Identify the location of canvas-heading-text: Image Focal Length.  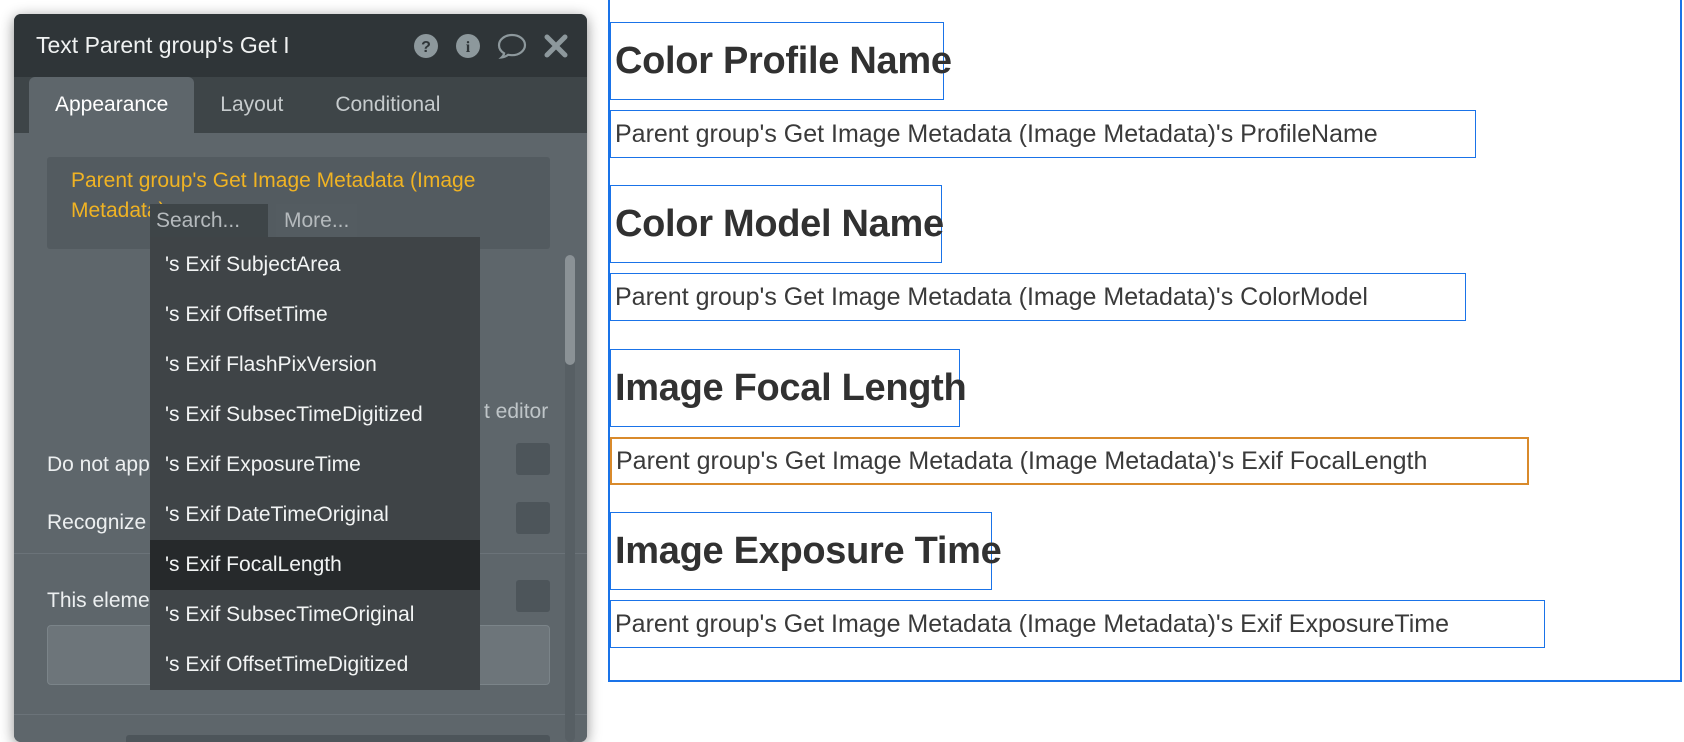
(788, 388).